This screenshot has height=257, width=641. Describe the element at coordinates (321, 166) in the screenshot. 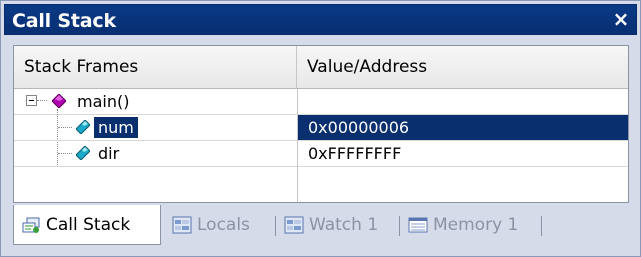

I see `row-divider` at that location.